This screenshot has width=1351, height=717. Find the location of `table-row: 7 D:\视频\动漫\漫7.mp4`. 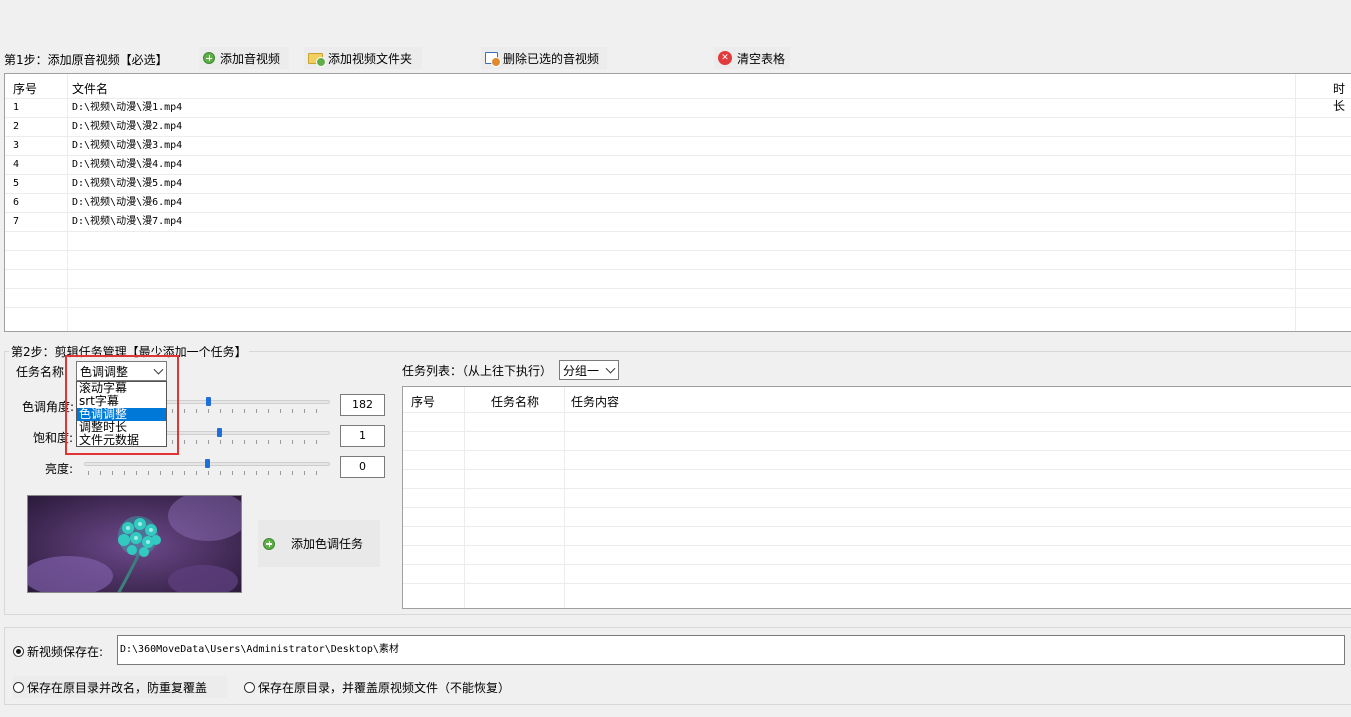

table-row: 7 D:\视频\动漫\漫7.mp4 is located at coordinates (678, 221).